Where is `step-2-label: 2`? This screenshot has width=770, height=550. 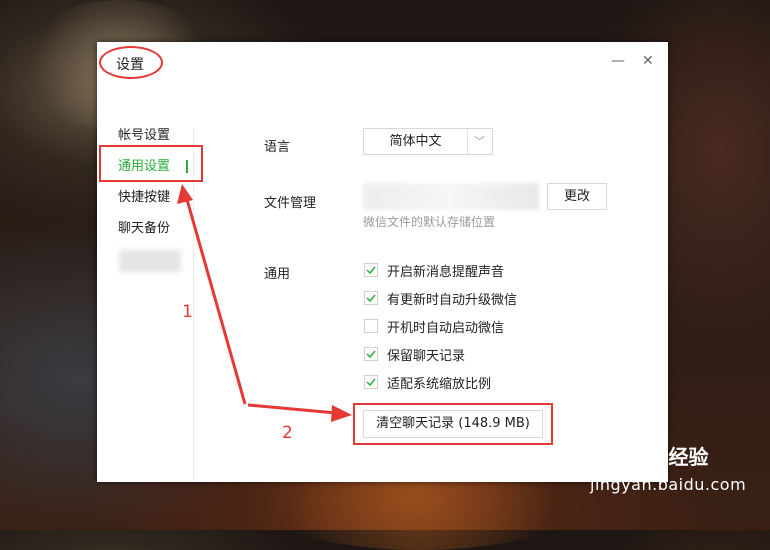 step-2-label: 2 is located at coordinates (287, 433).